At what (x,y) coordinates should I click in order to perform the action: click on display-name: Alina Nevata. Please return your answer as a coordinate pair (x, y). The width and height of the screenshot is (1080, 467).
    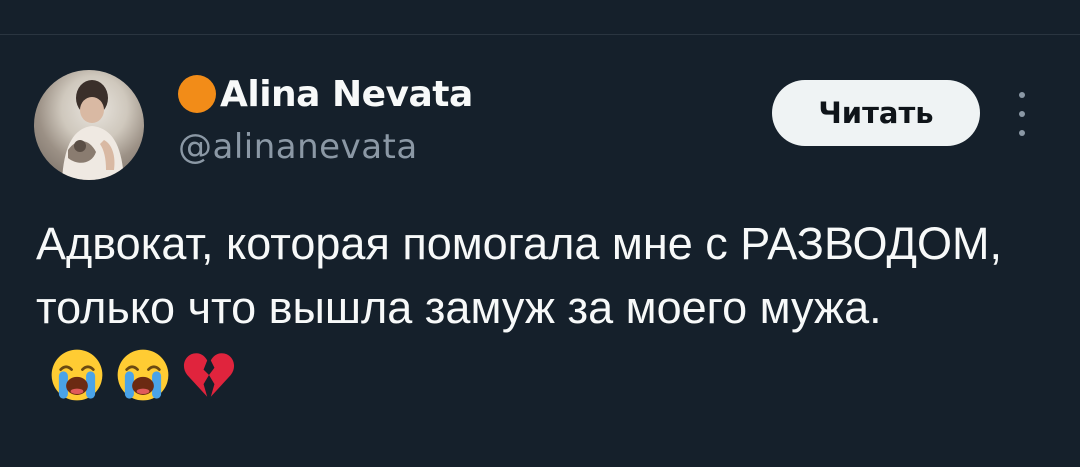
    Looking at the image, I should click on (346, 94).